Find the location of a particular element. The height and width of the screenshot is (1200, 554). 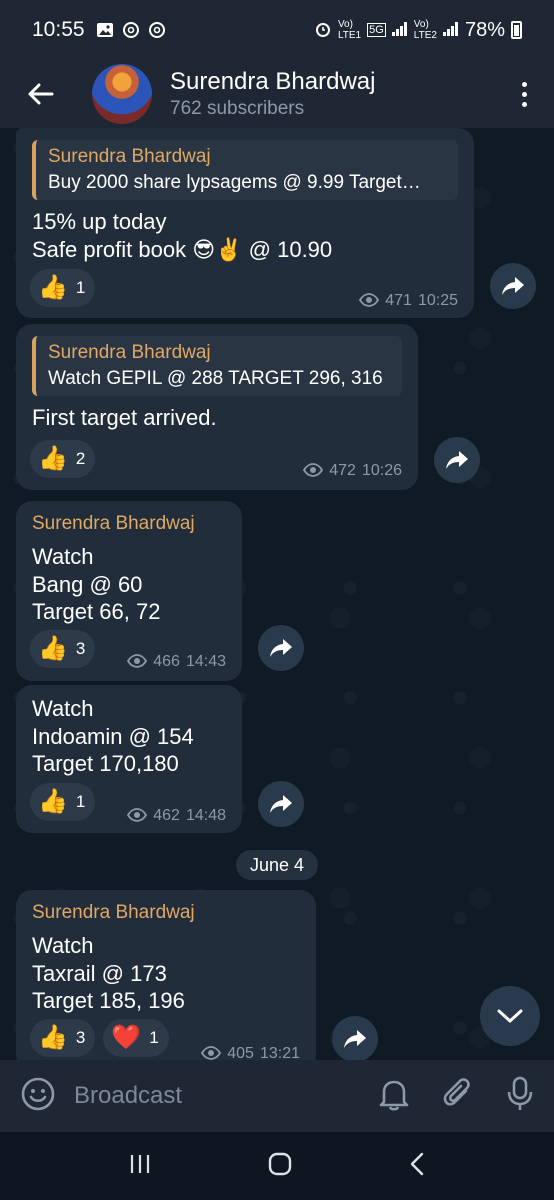

message-text: Watch Taxrail @ 173 Target 185, 196 is located at coordinates (166, 973).